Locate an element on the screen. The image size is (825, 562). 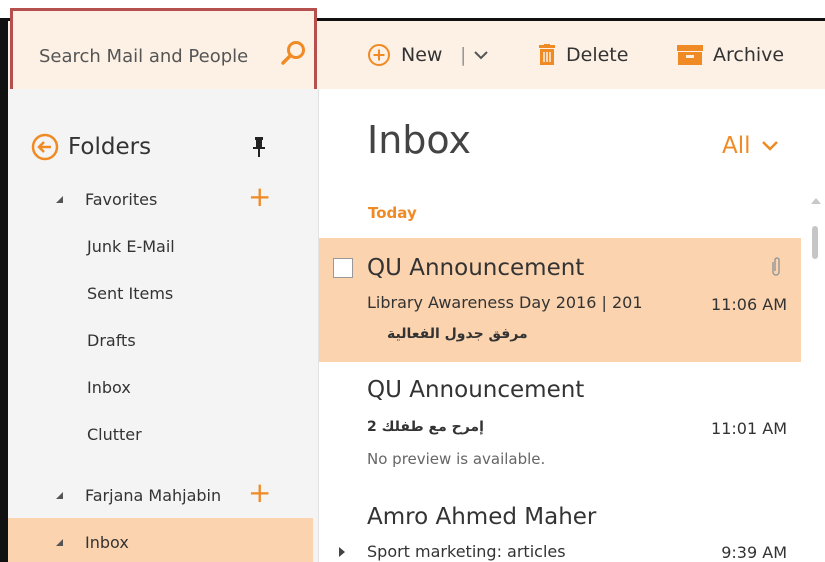
archive-icon is located at coordinates (690, 55).